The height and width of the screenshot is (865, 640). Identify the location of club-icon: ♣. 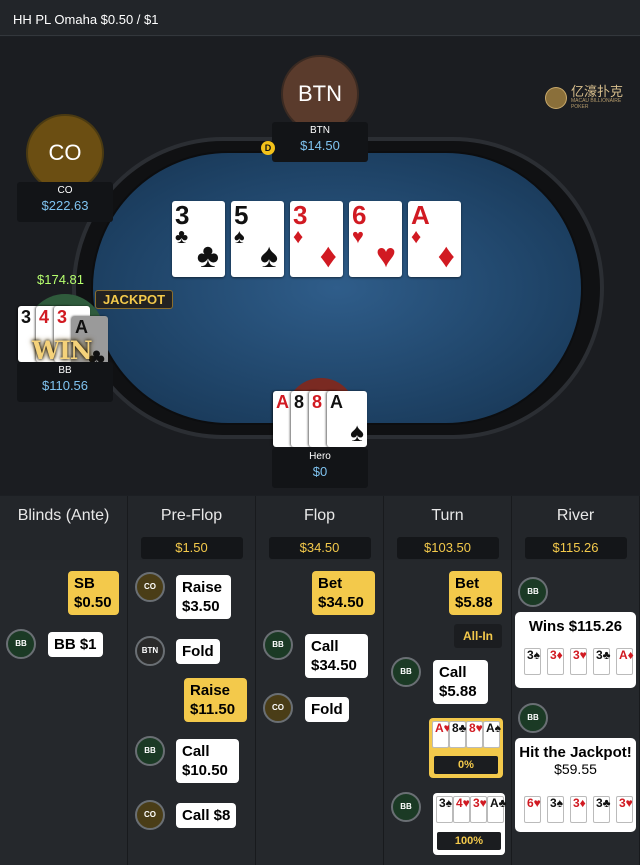
(182, 237).